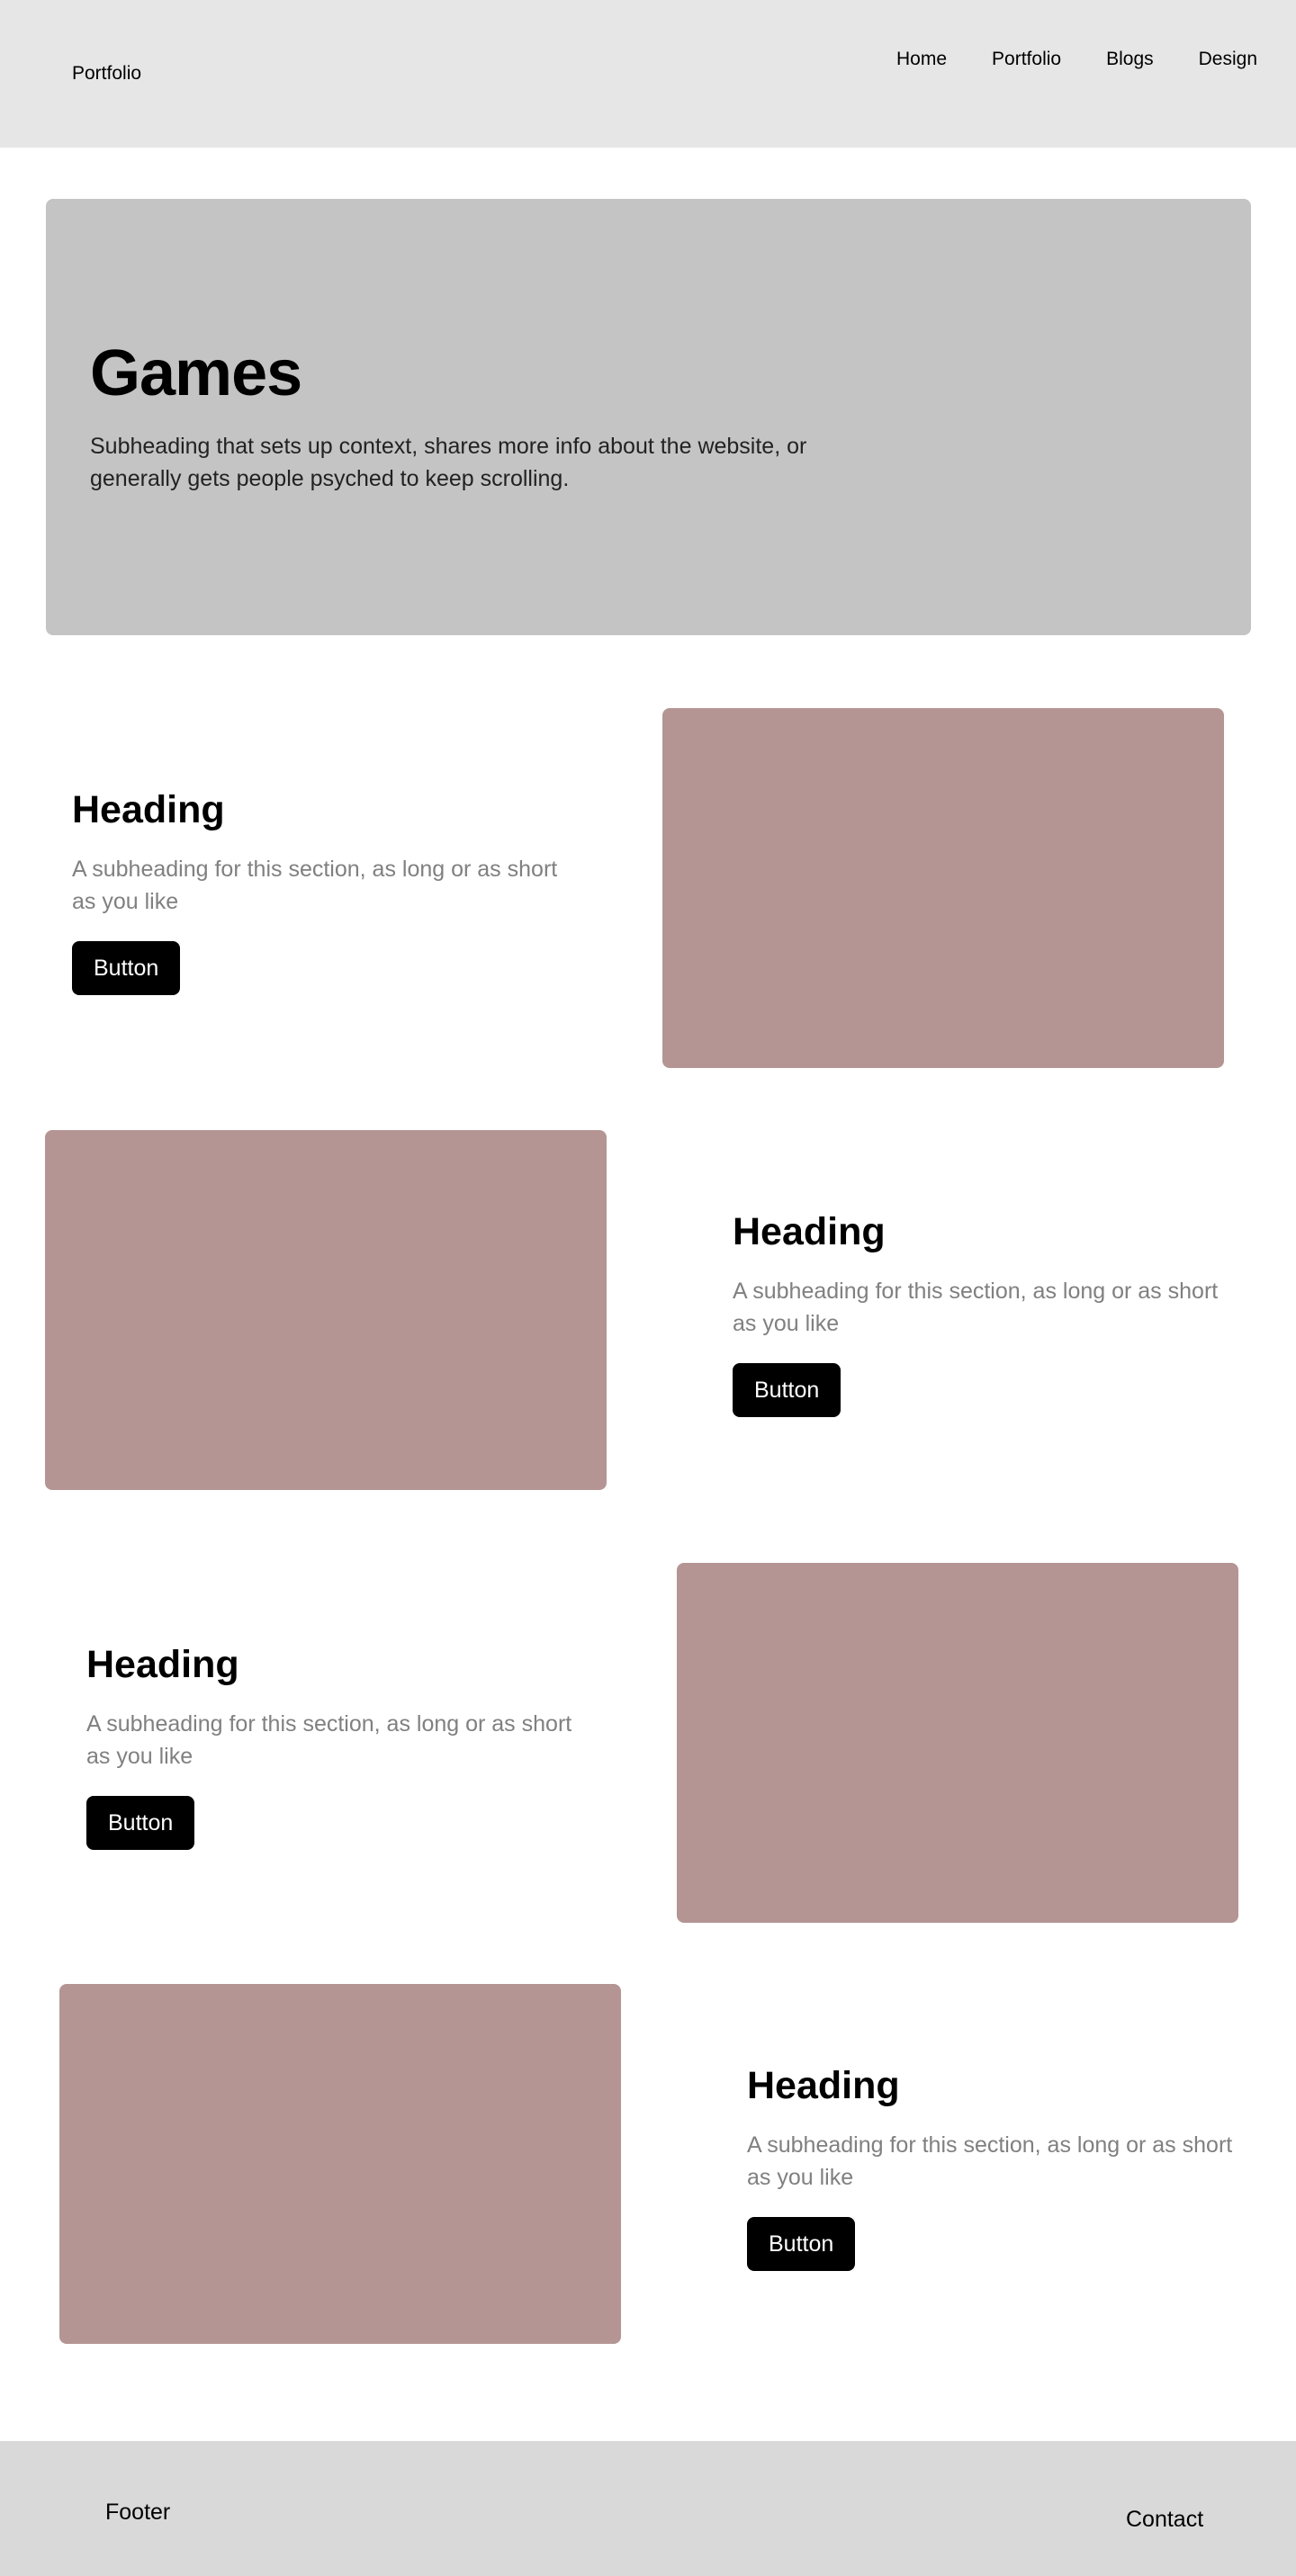 The width and height of the screenshot is (1296, 2576). What do you see at coordinates (326, 1310) in the screenshot?
I see `section-2-image-placeholder` at bounding box center [326, 1310].